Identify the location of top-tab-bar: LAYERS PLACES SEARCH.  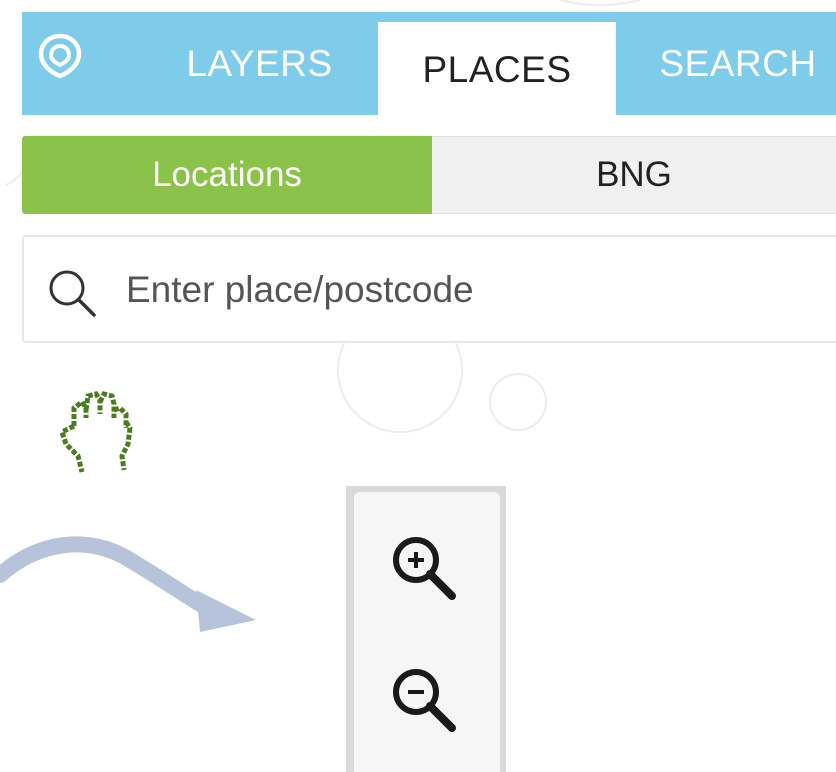
(429, 64).